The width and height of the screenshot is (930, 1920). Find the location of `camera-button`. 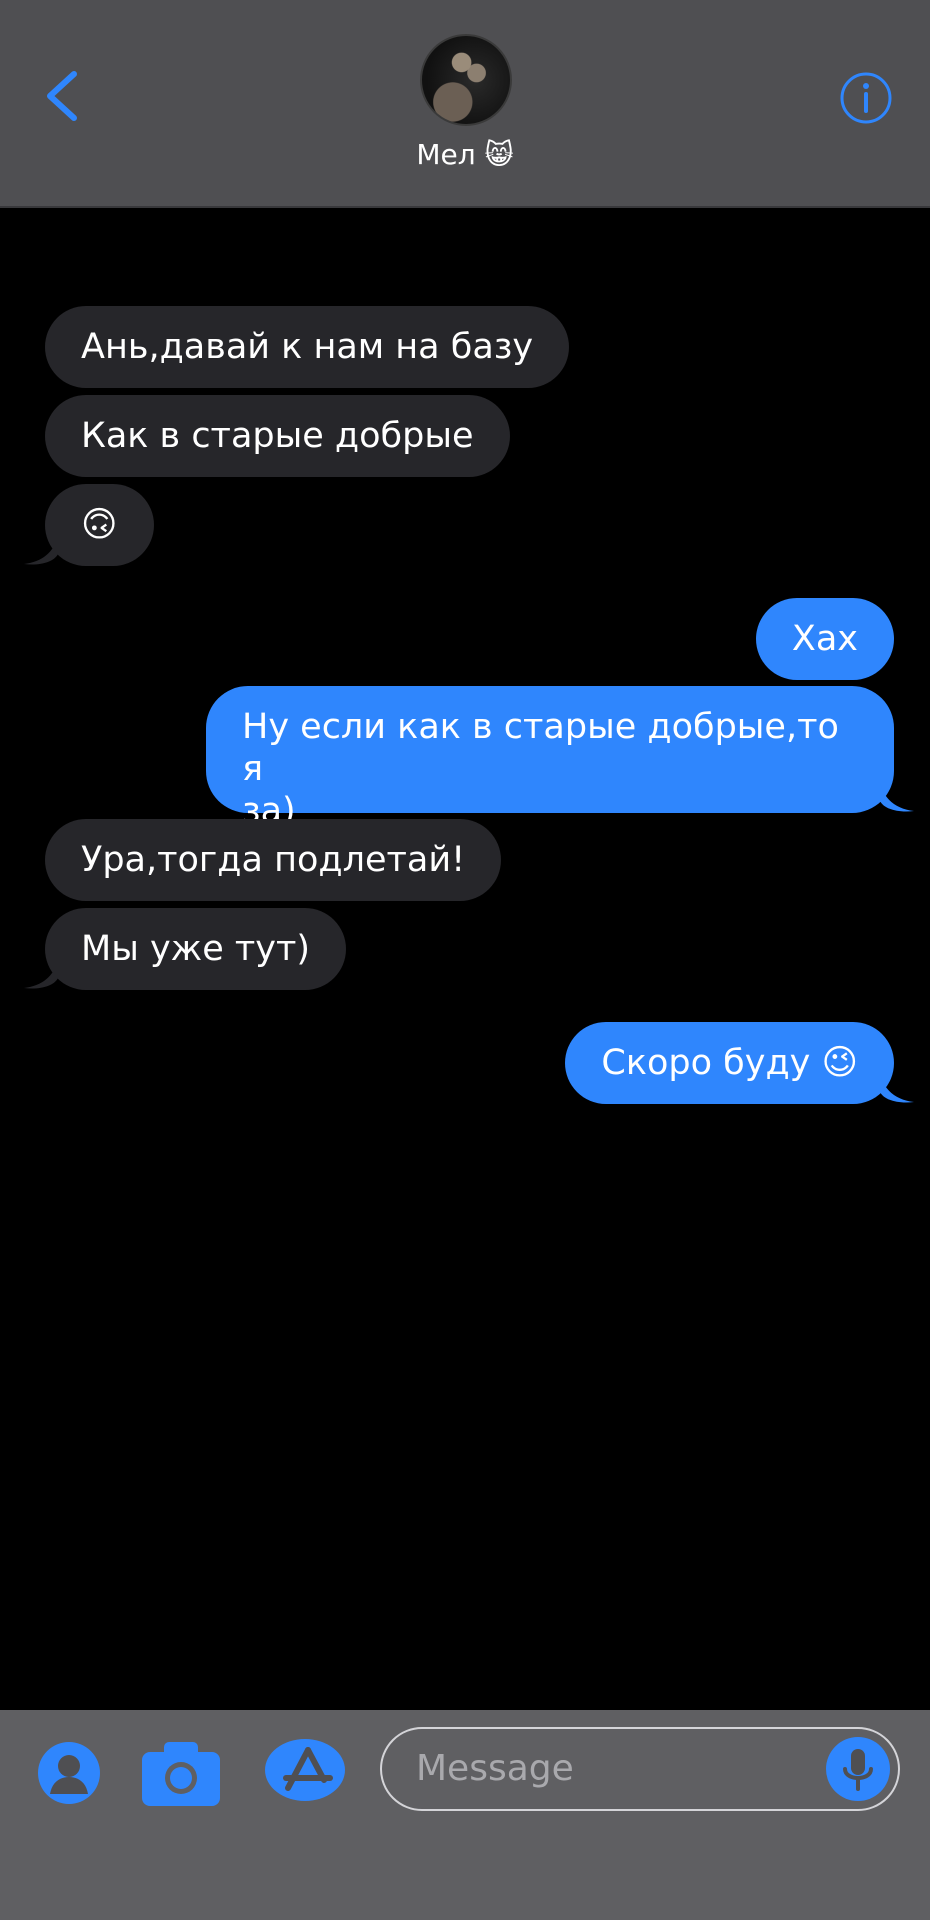

camera-button is located at coordinates (181, 1775).